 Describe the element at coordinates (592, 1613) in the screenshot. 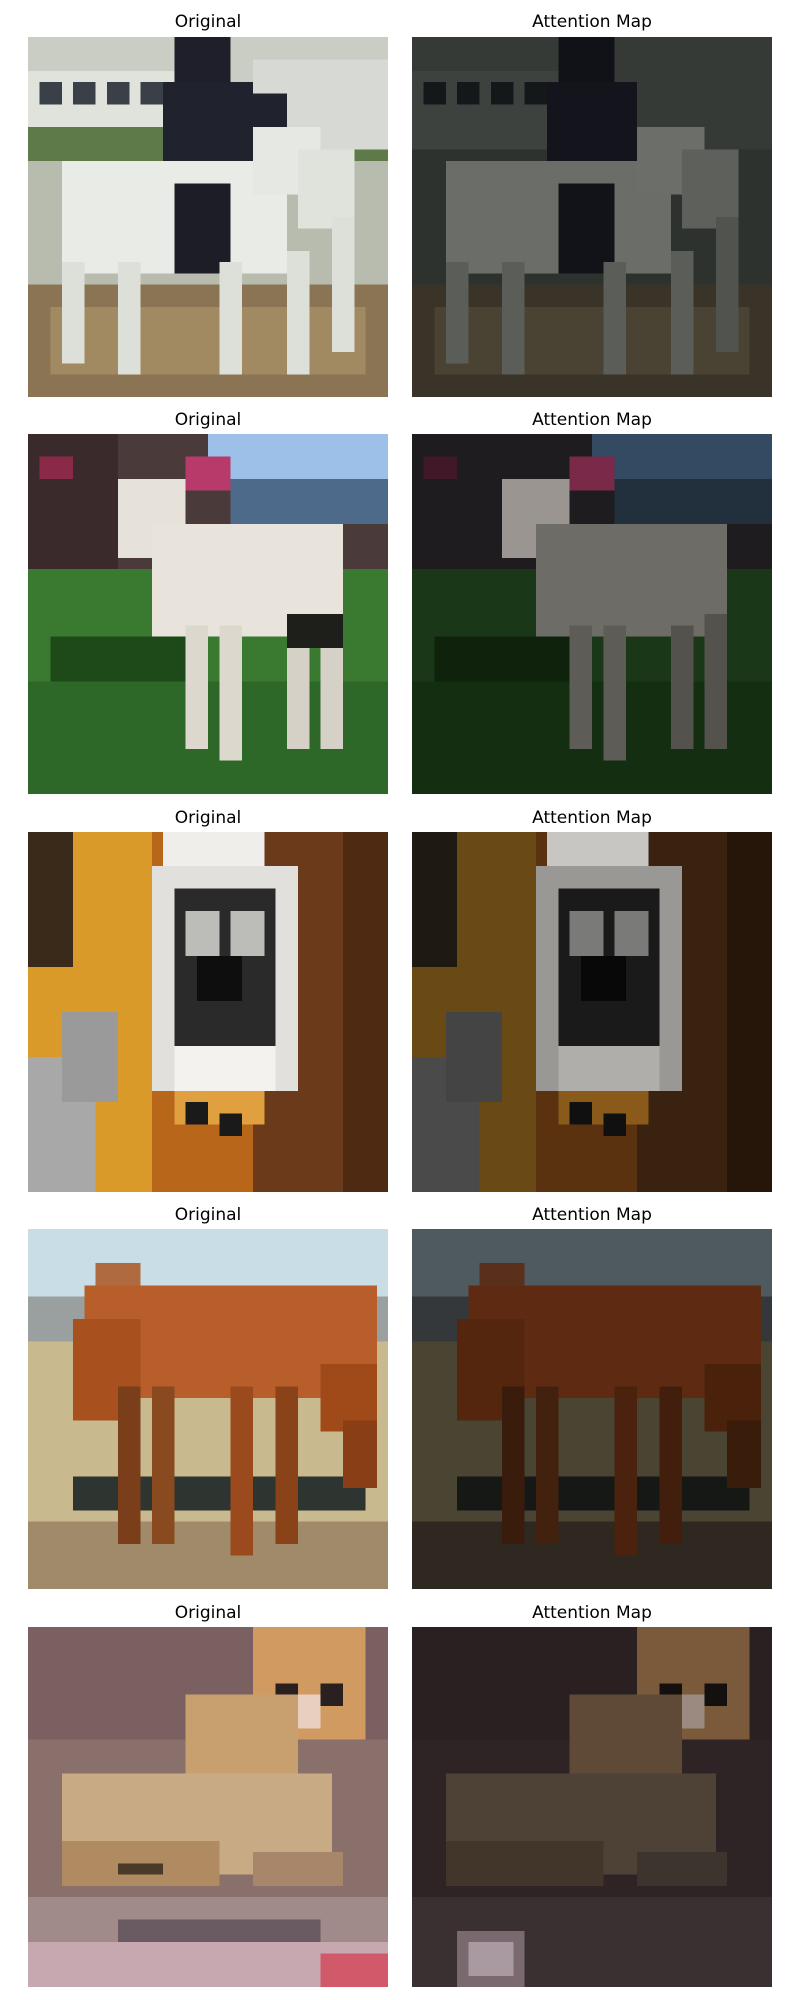

I see `attention-map-title-5: Attention Map` at that location.